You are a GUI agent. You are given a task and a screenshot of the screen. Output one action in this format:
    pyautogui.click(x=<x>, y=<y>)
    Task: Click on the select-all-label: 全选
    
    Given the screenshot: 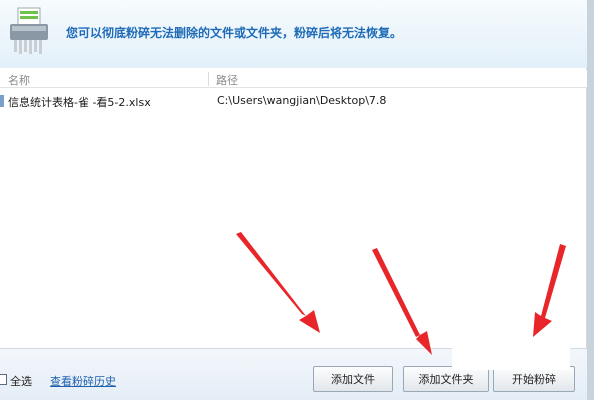 What is the action you would take?
    pyautogui.click(x=21, y=381)
    